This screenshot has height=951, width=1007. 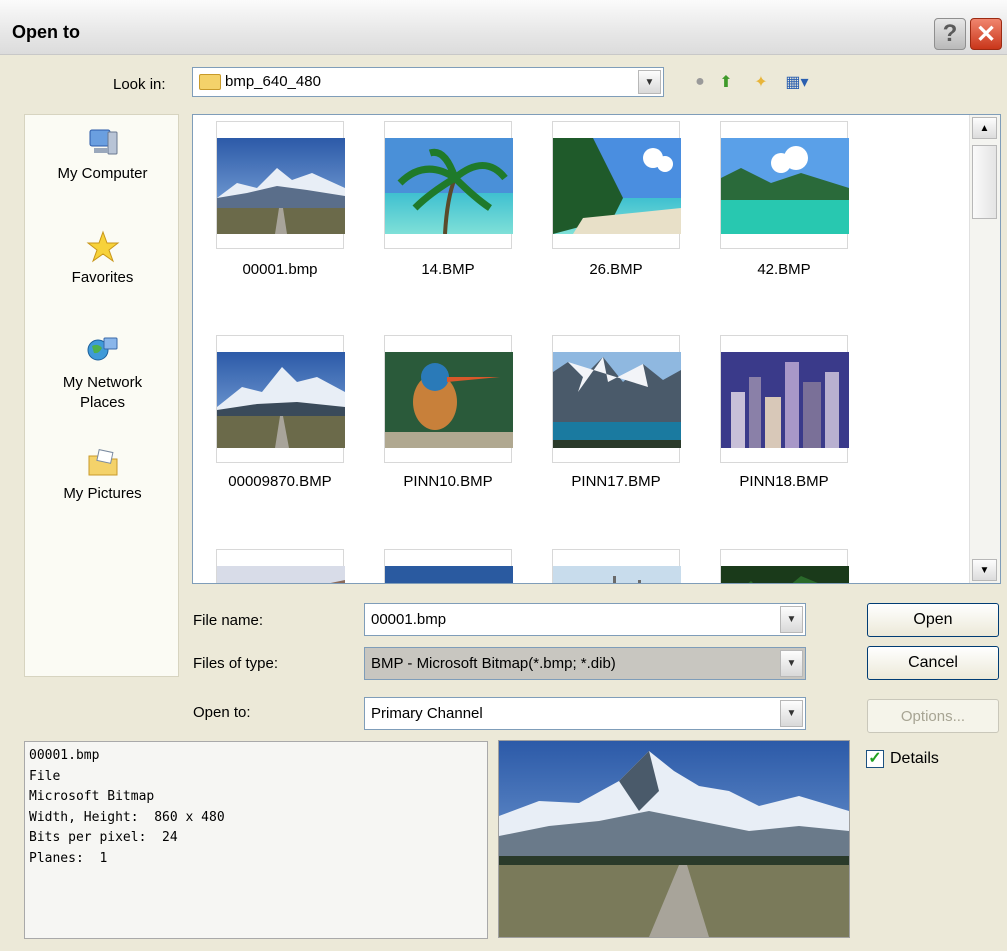 I want to click on file-name: 14.BMP, so click(x=448, y=269).